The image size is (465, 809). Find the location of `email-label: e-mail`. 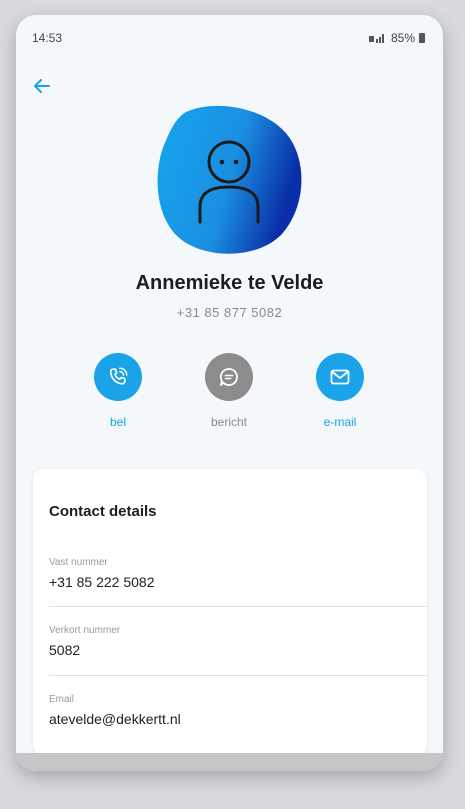

email-label: e-mail is located at coordinates (340, 422).